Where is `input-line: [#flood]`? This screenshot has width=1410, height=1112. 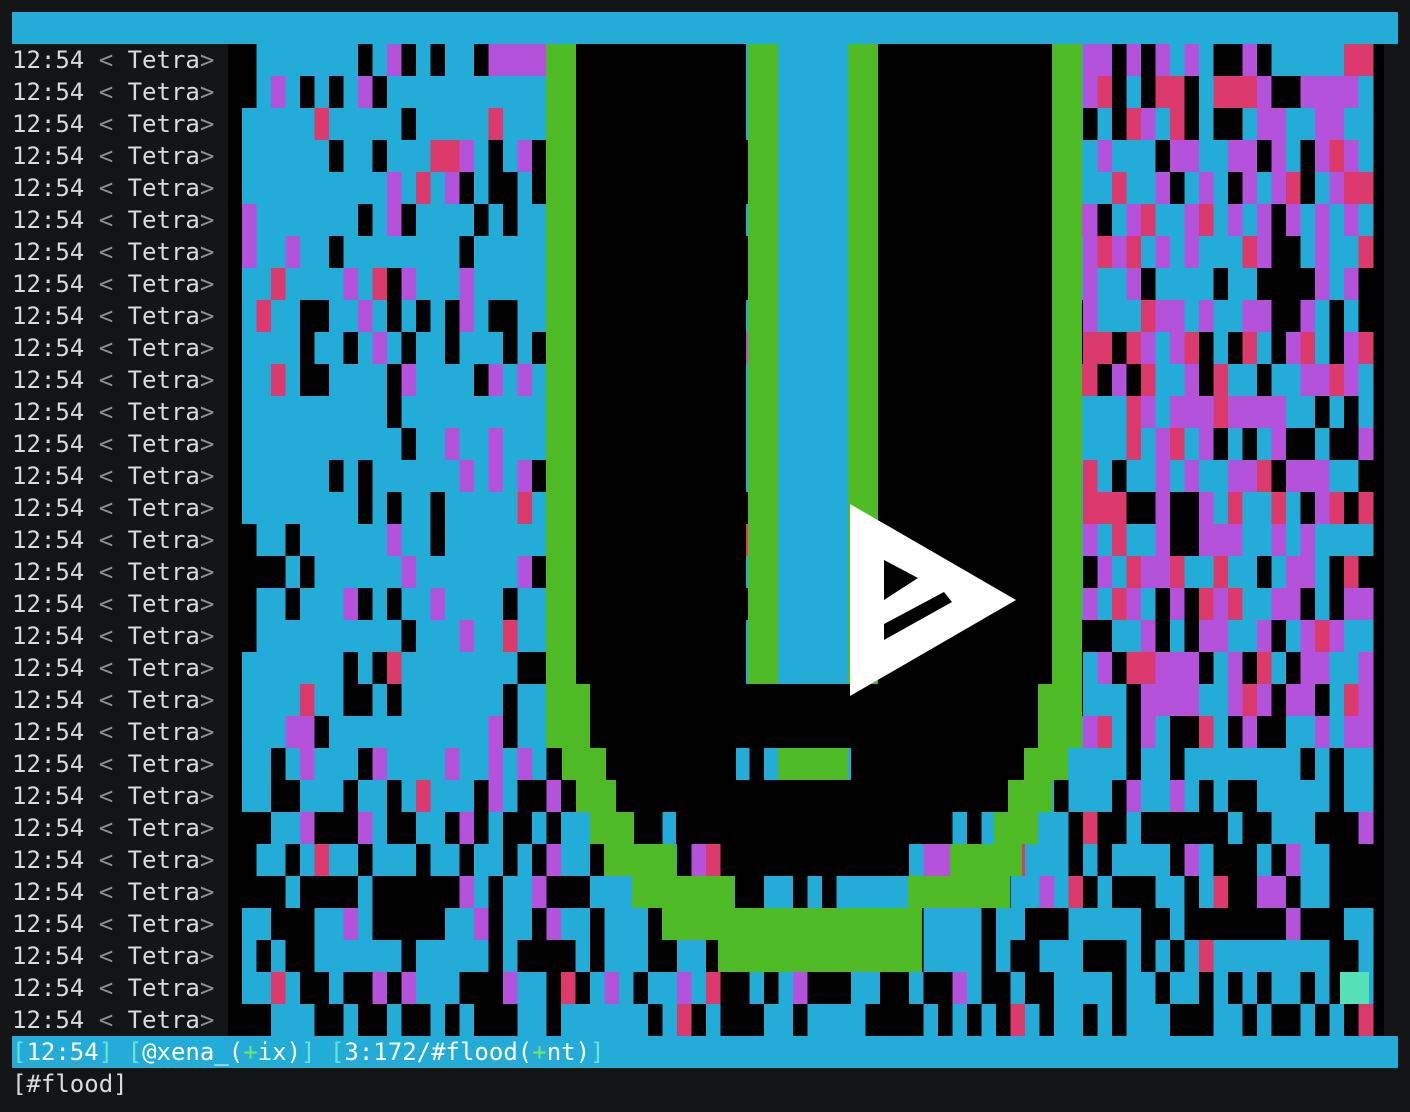
input-line: [#flood] is located at coordinates (705, 1084).